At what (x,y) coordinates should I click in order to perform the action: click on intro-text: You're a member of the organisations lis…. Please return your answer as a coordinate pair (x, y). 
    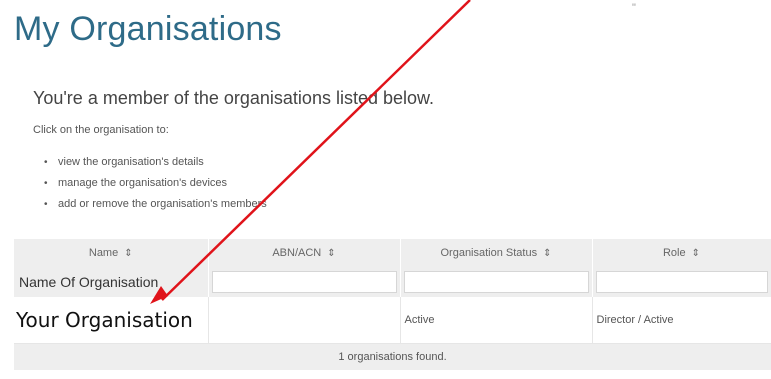
    Looking at the image, I should click on (234, 98).